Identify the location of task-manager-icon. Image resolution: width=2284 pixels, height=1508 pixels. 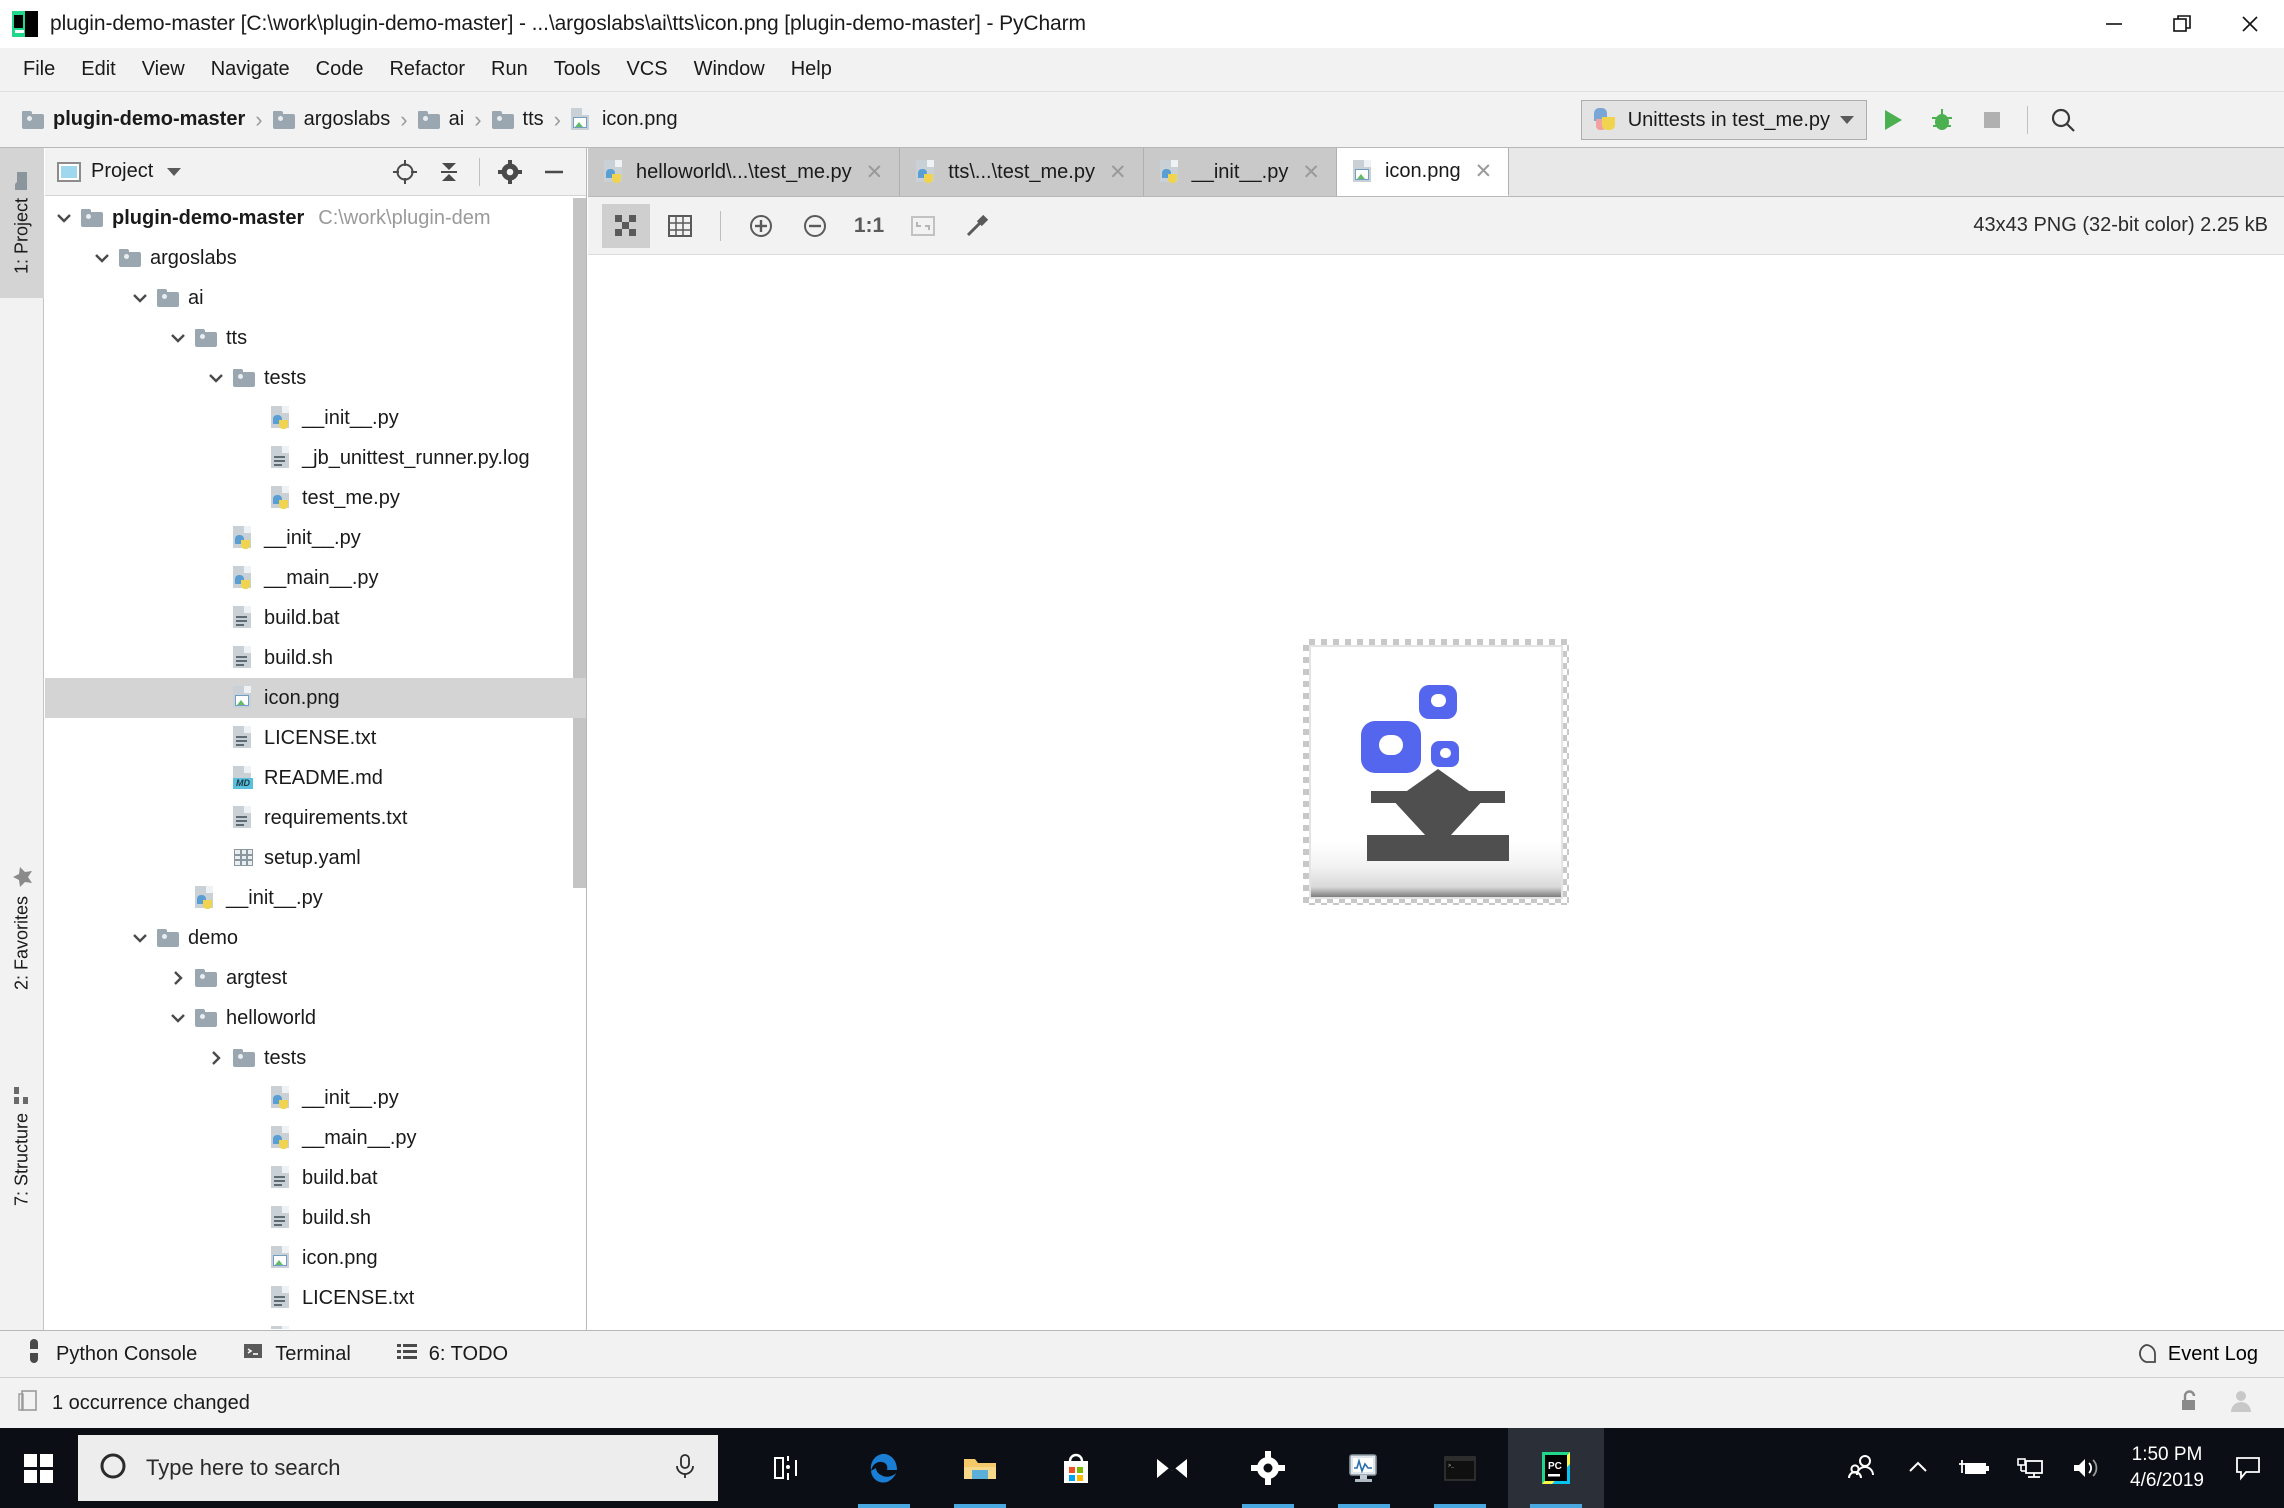
(1364, 1468).